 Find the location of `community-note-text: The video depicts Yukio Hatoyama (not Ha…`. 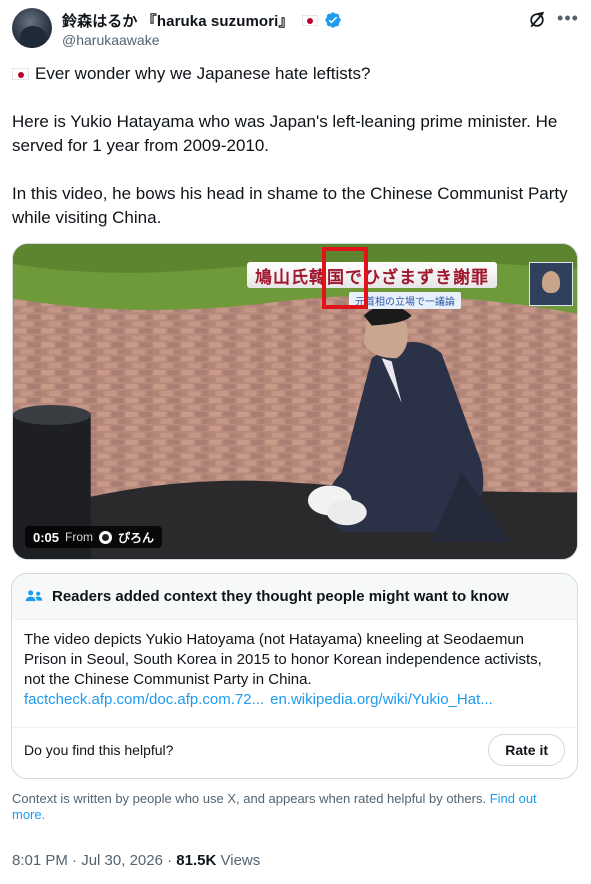

community-note-text: The video depicts Yukio Hatoyama (not Ha… is located at coordinates (283, 659).